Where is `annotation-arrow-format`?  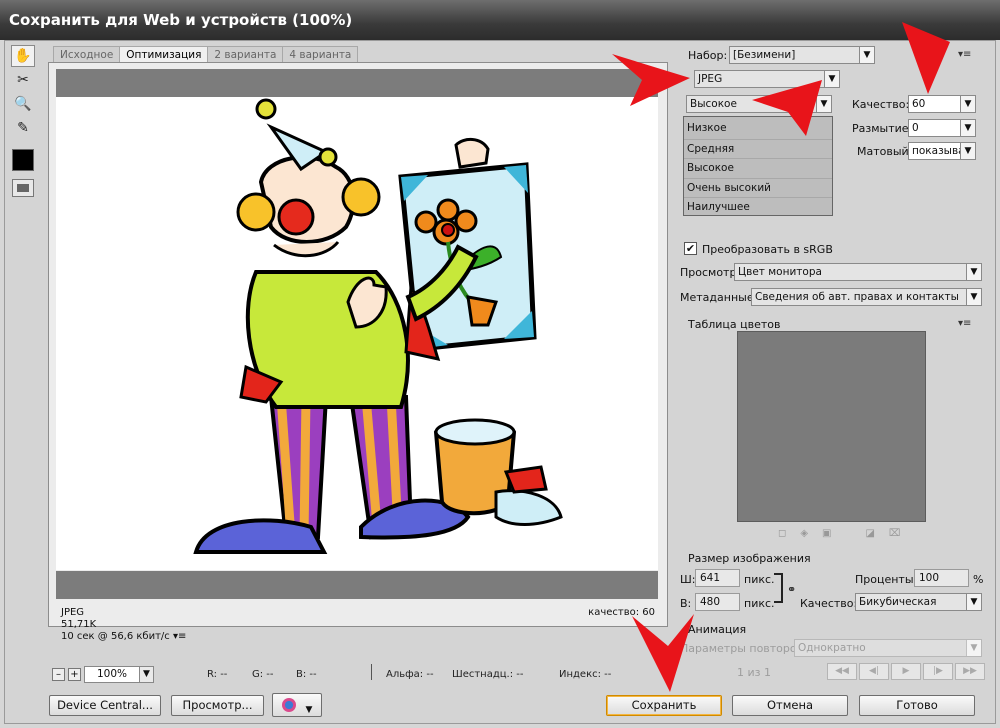
annotation-arrow-format is located at coordinates (651, 80).